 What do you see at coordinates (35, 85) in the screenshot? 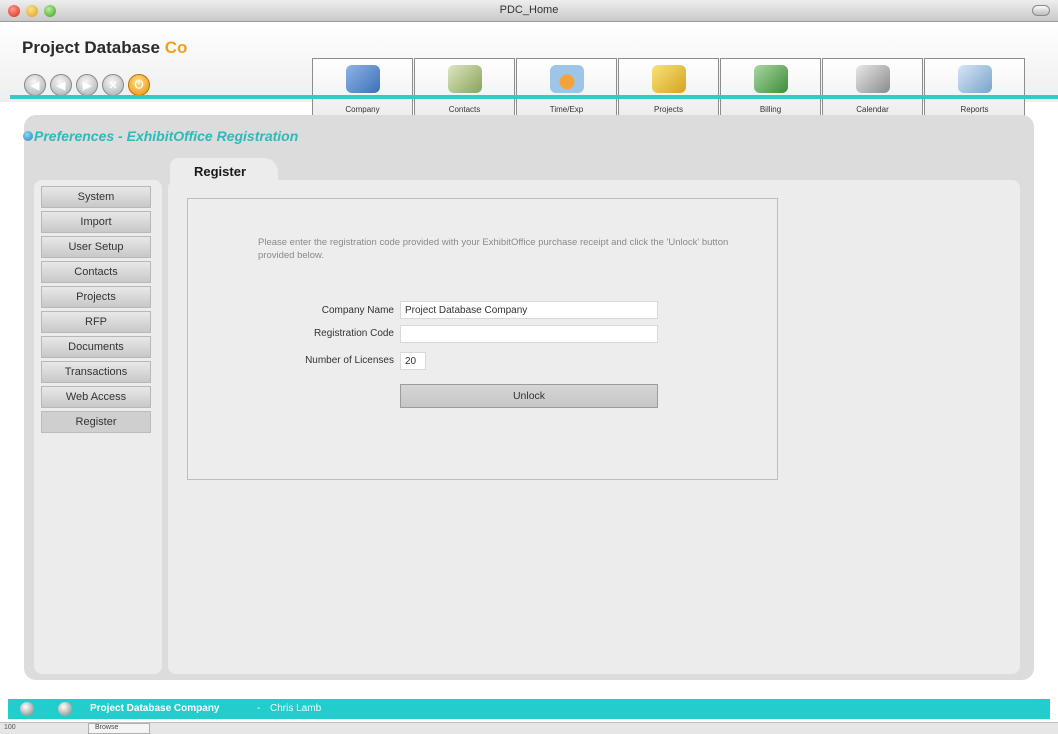
I see `first-record-icon: ◀` at bounding box center [35, 85].